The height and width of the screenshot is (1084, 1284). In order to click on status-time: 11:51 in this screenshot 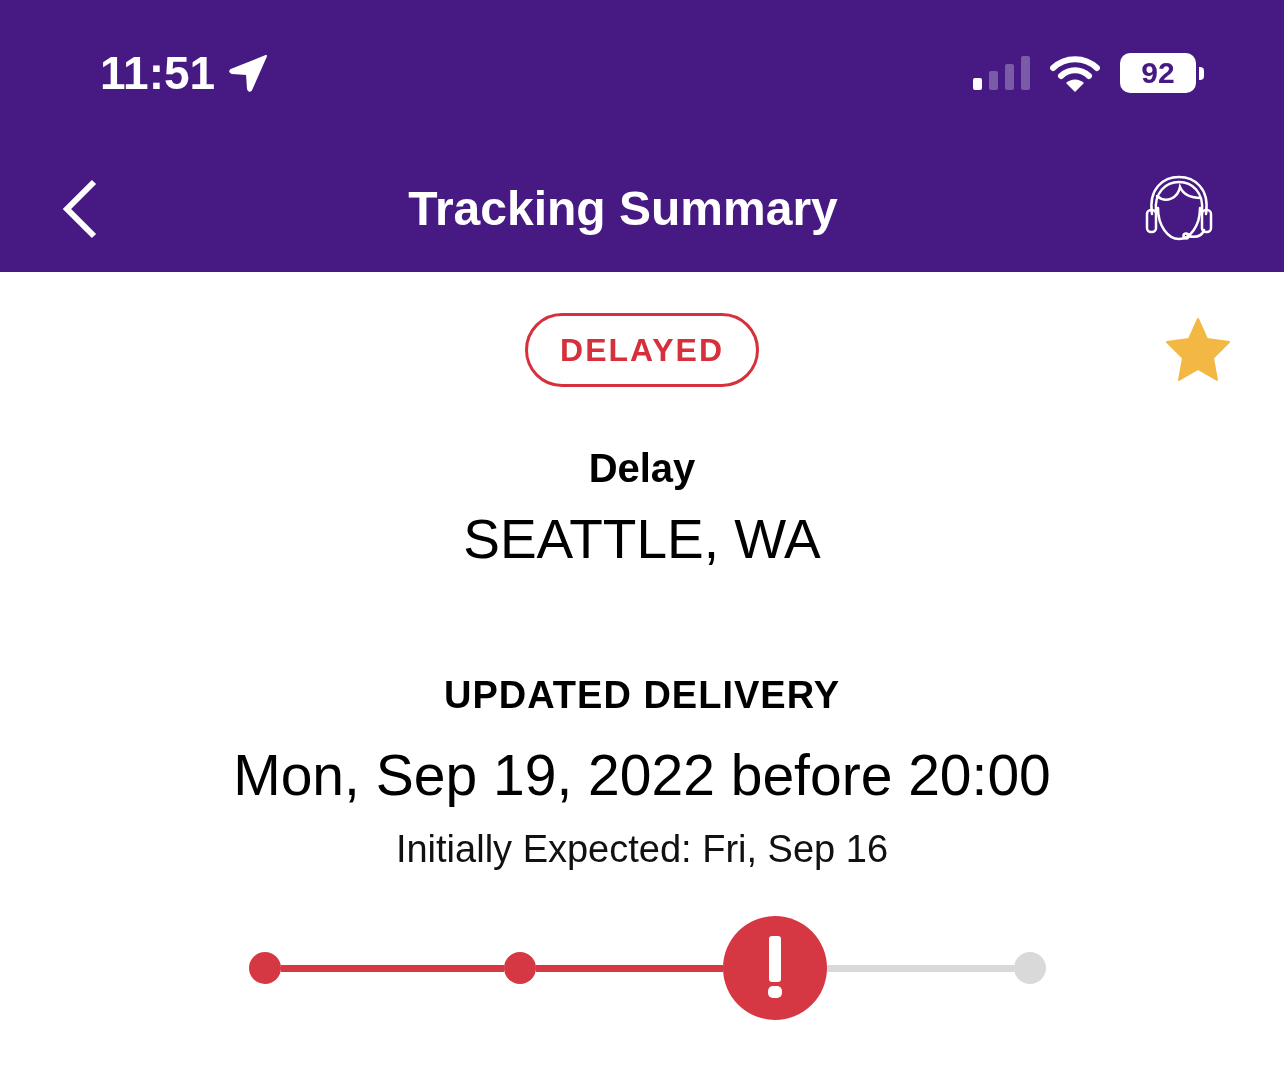, I will do `click(158, 73)`.